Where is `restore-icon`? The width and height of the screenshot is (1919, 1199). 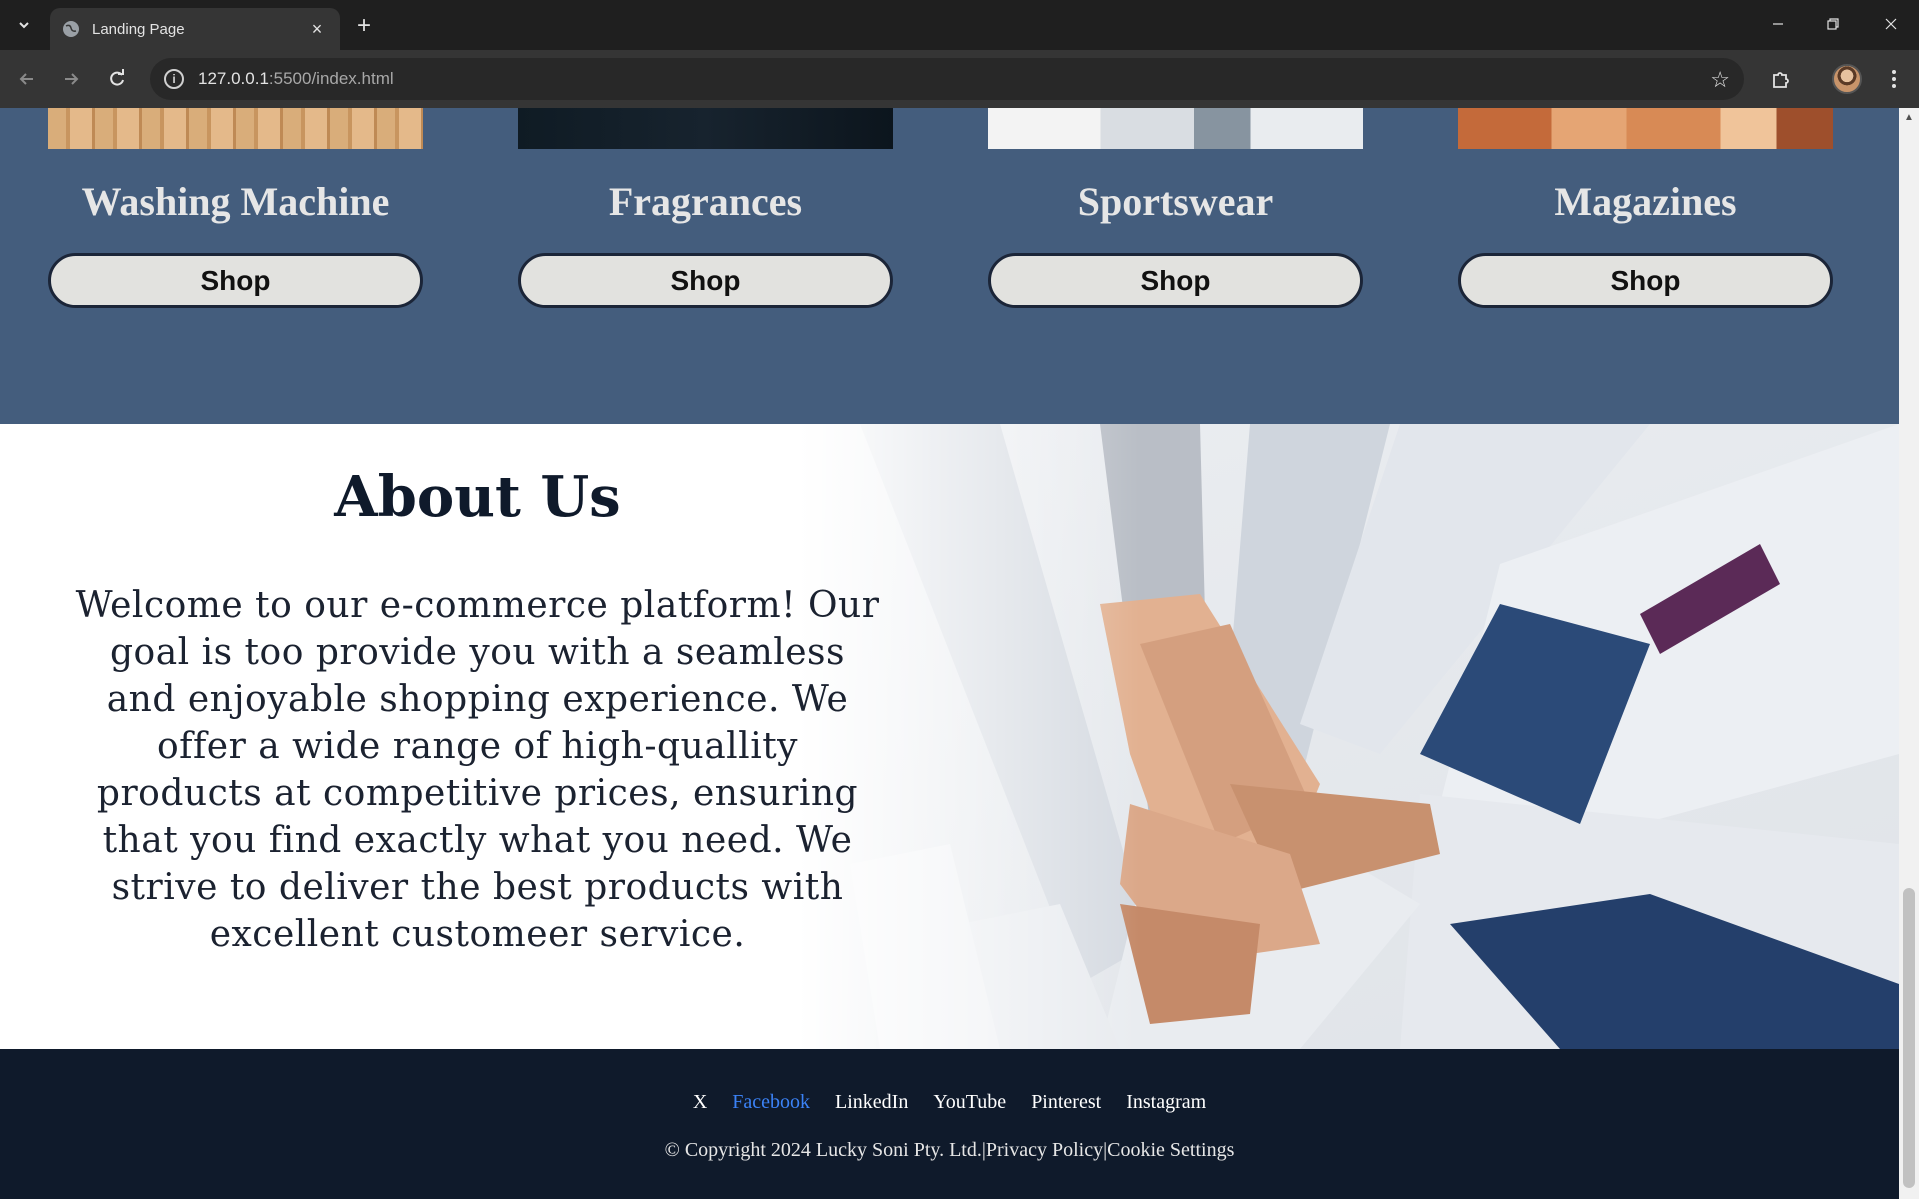
restore-icon is located at coordinates (1833, 24).